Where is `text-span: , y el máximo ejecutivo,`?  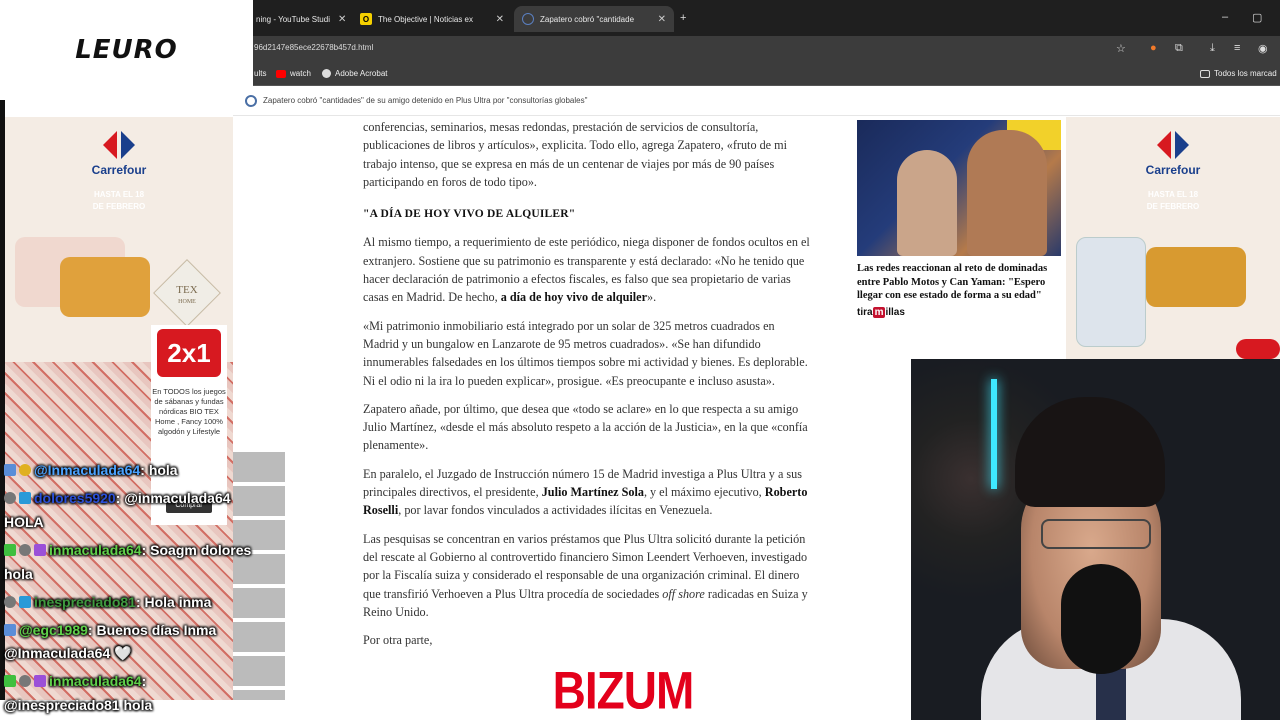
text-span: , y el máximo ejecutivo, is located at coordinates (704, 492).